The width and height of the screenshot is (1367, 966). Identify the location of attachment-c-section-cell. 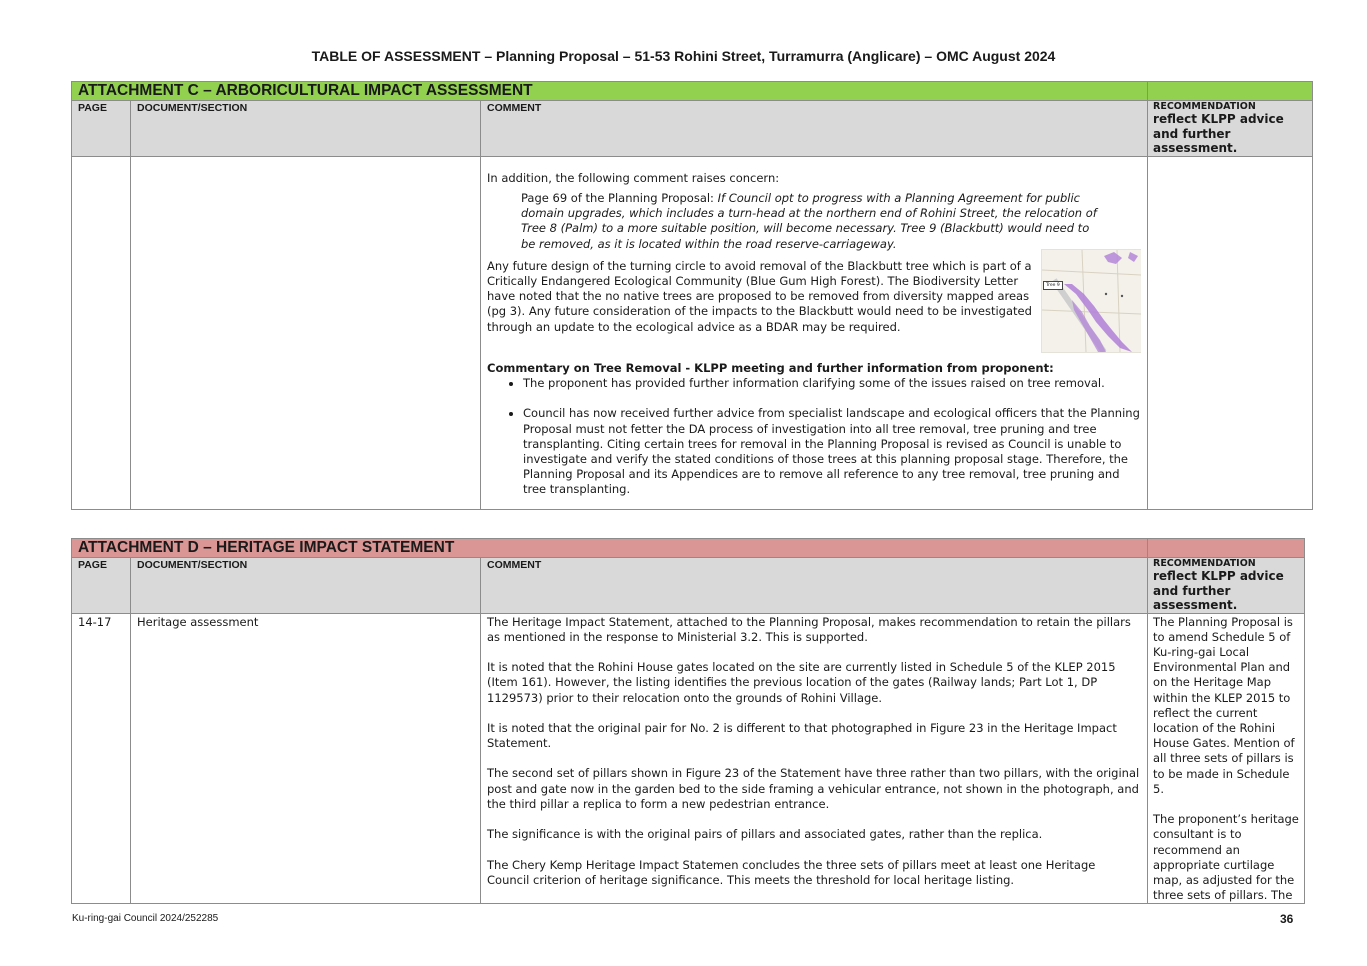
(305, 332).